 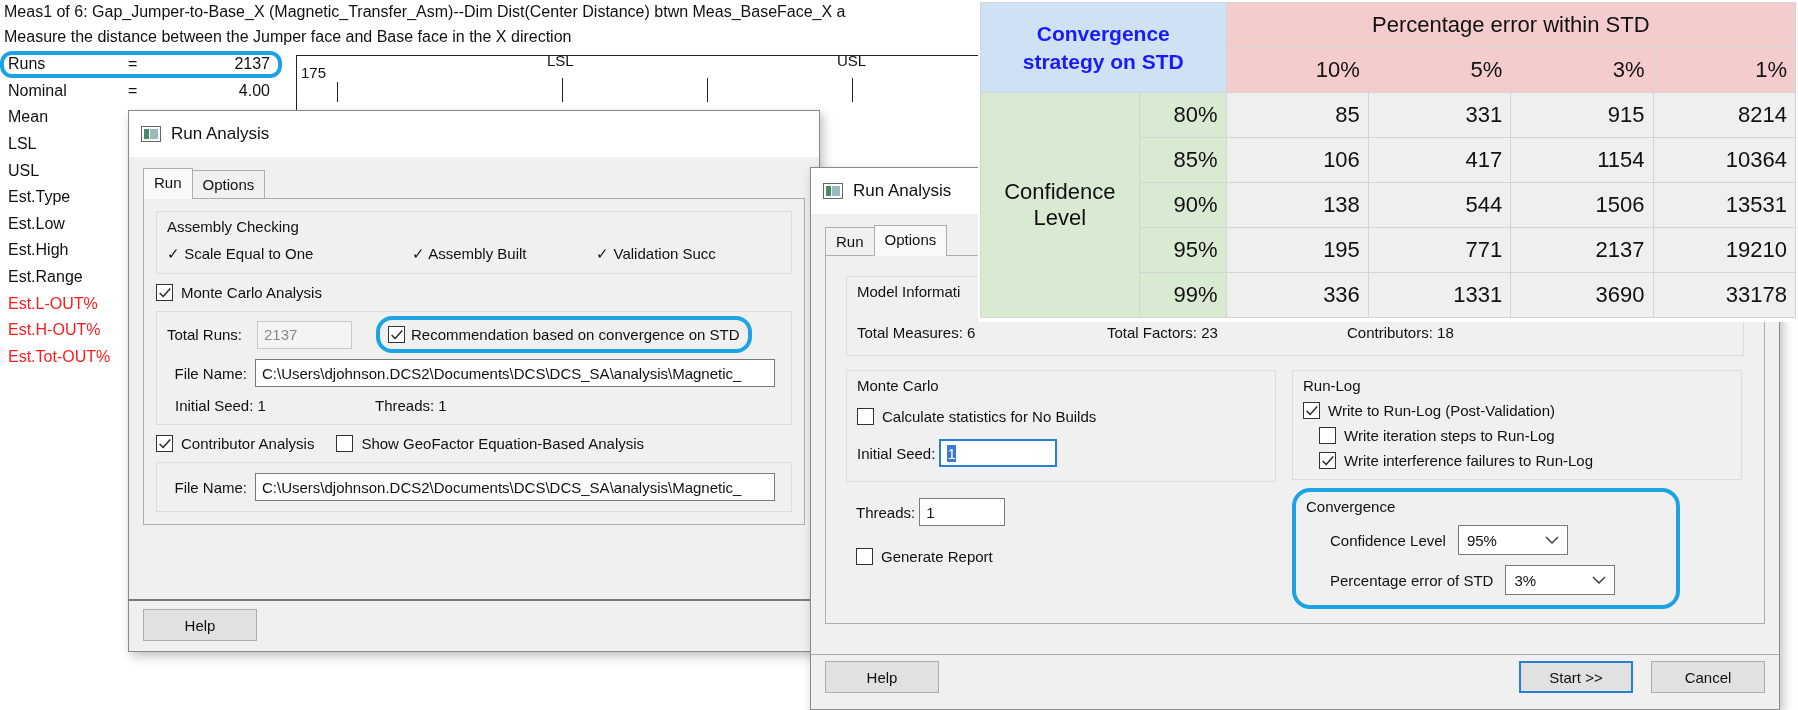 I want to click on dropdown: 95%, so click(x=1512, y=540).